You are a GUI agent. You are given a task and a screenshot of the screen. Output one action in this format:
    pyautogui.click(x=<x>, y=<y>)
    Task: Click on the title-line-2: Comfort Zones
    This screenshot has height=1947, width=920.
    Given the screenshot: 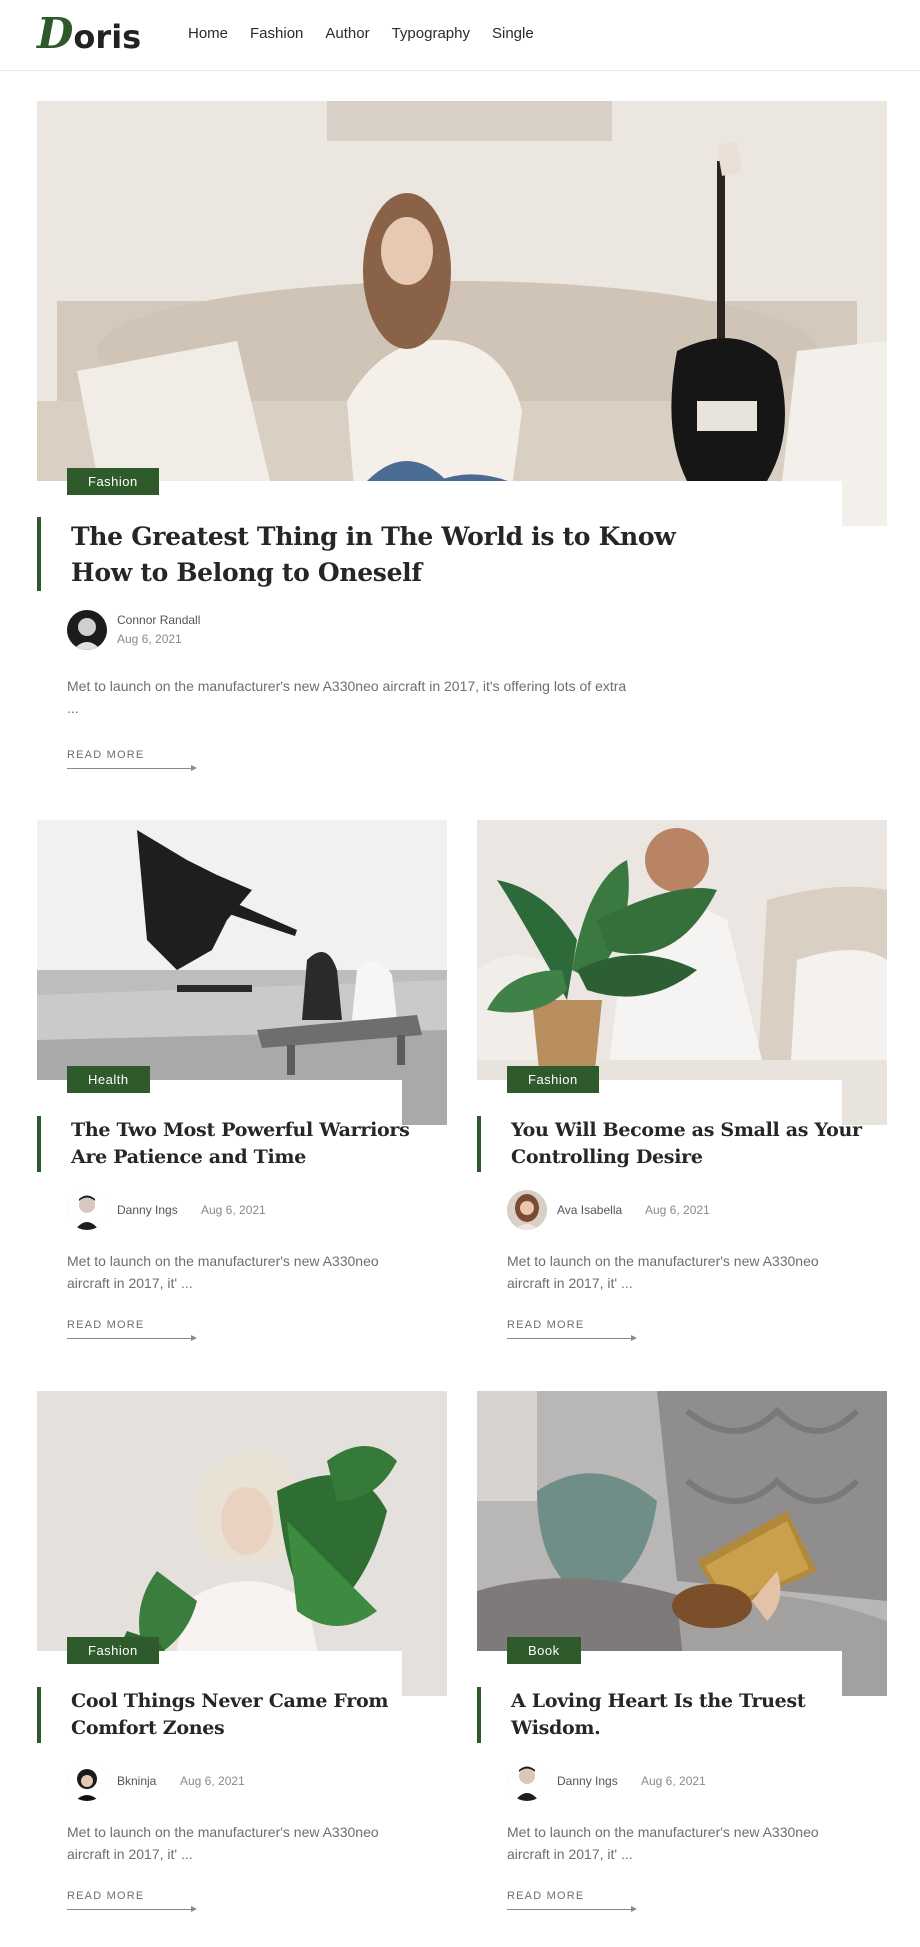 What is the action you would take?
    pyautogui.click(x=148, y=1728)
    